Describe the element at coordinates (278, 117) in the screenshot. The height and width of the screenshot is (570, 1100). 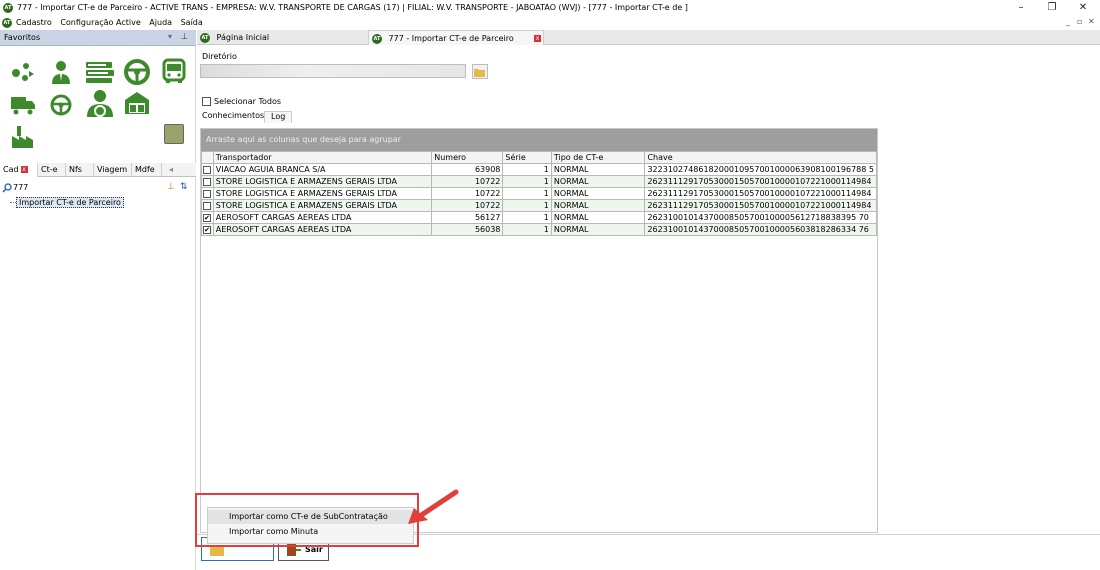
I see `tab-log: Log` at that location.